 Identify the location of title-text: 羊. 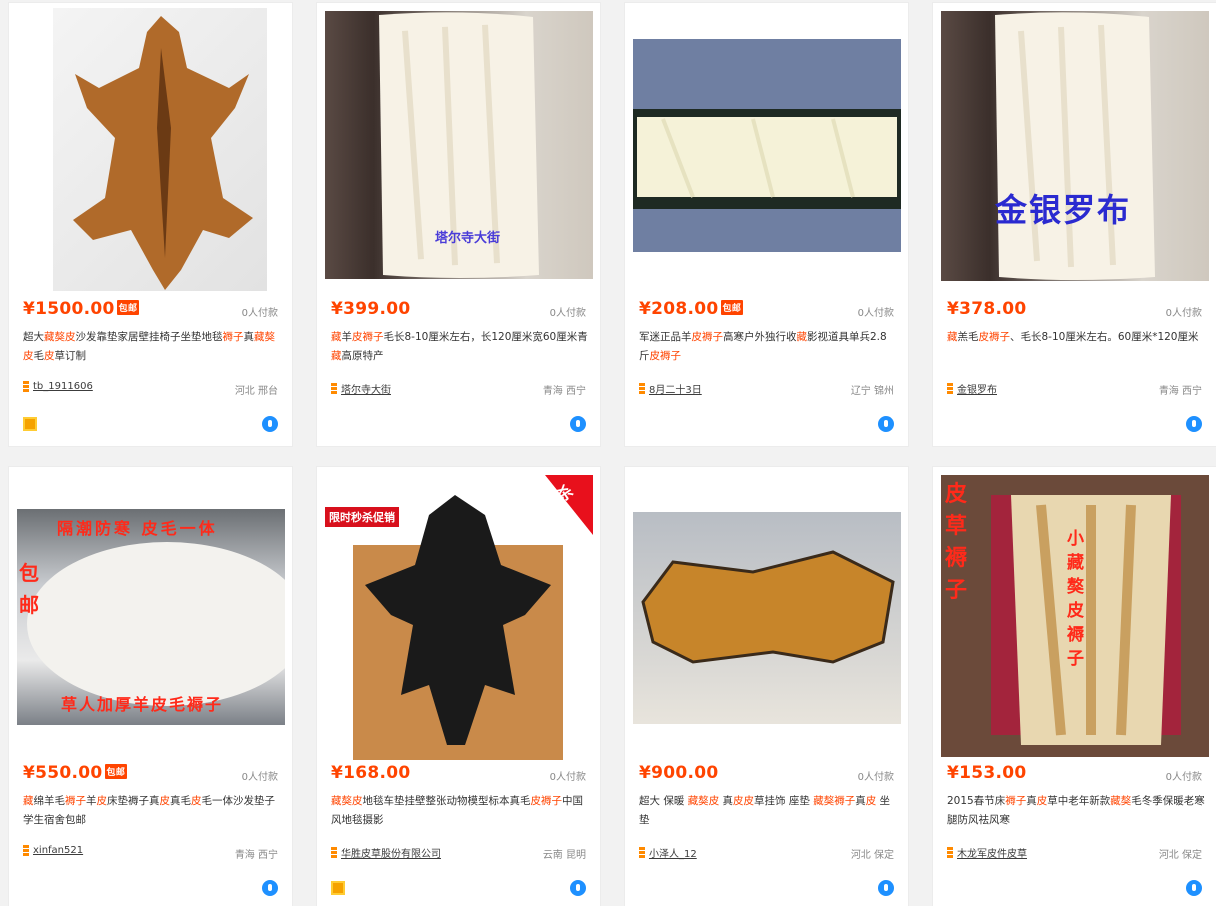
(347, 337).